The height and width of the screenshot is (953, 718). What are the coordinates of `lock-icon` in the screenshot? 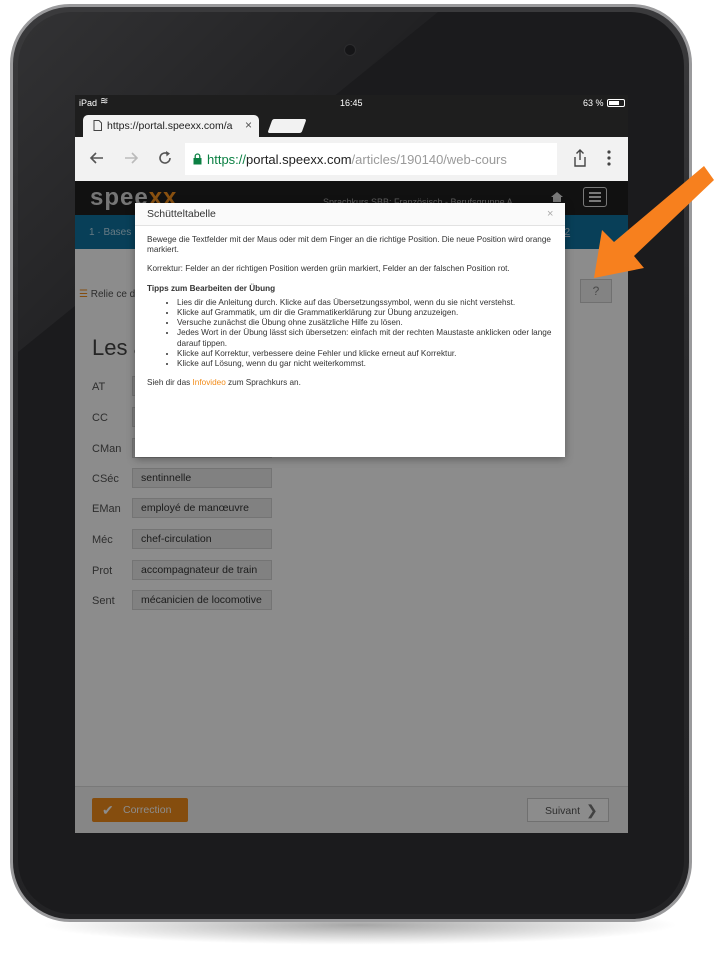 It's located at (197, 159).